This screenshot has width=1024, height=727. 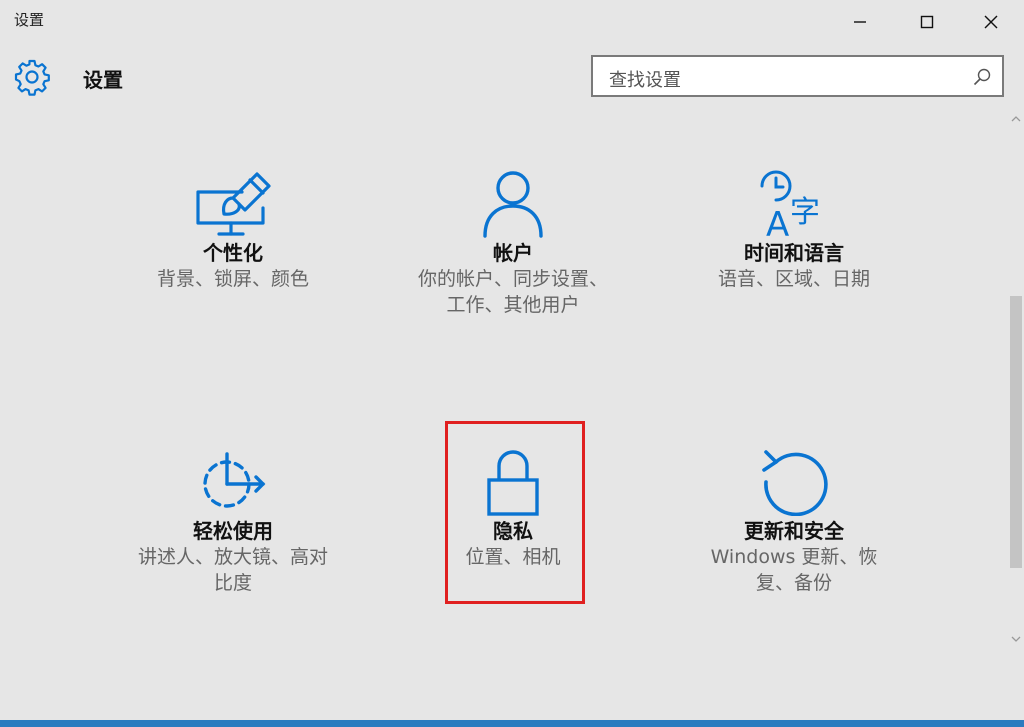 I want to click on maximize-icon, so click(x=927, y=22).